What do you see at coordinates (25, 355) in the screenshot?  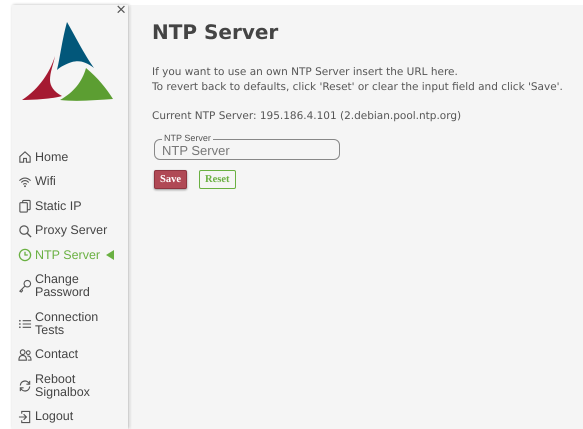 I see `people-icon` at bounding box center [25, 355].